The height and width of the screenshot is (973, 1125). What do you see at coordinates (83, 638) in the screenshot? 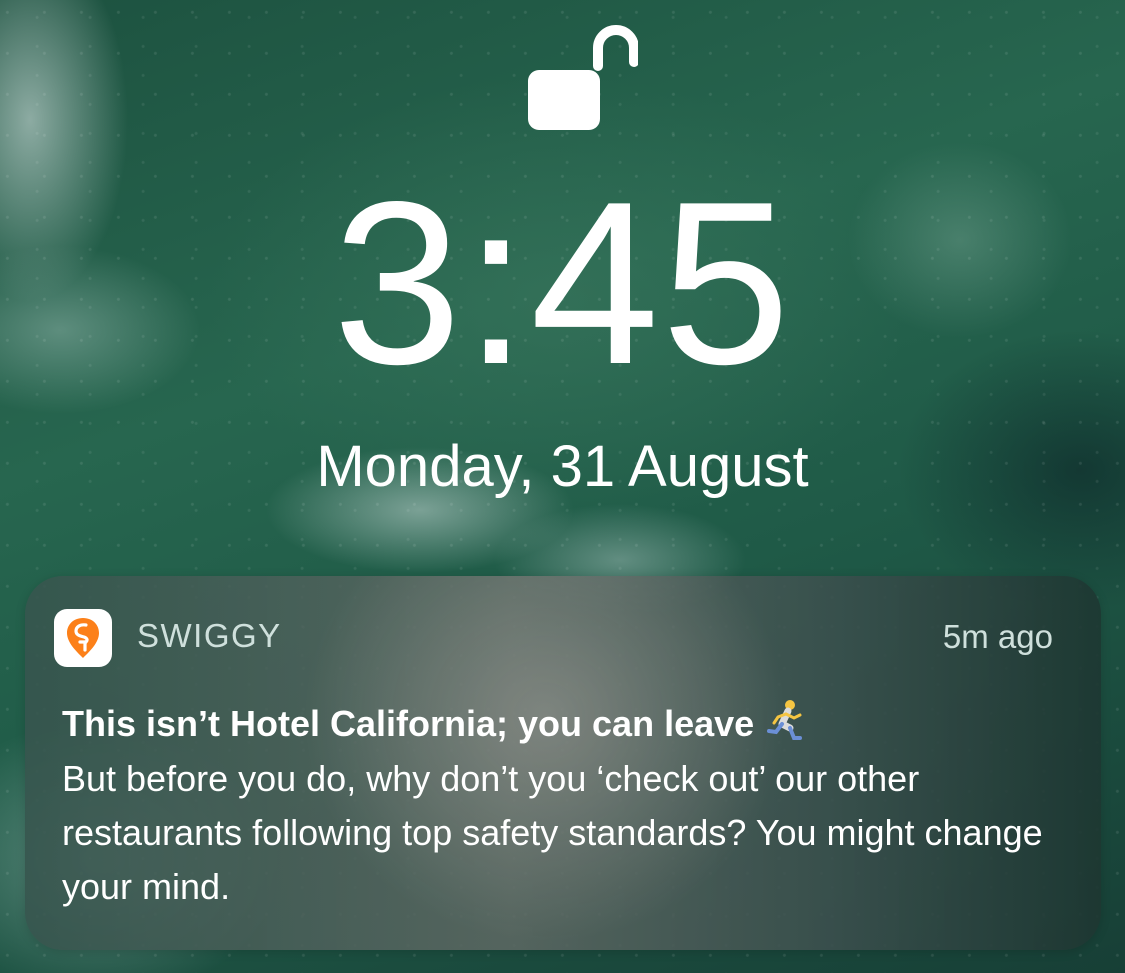
I see `swiggy-logo-icon` at bounding box center [83, 638].